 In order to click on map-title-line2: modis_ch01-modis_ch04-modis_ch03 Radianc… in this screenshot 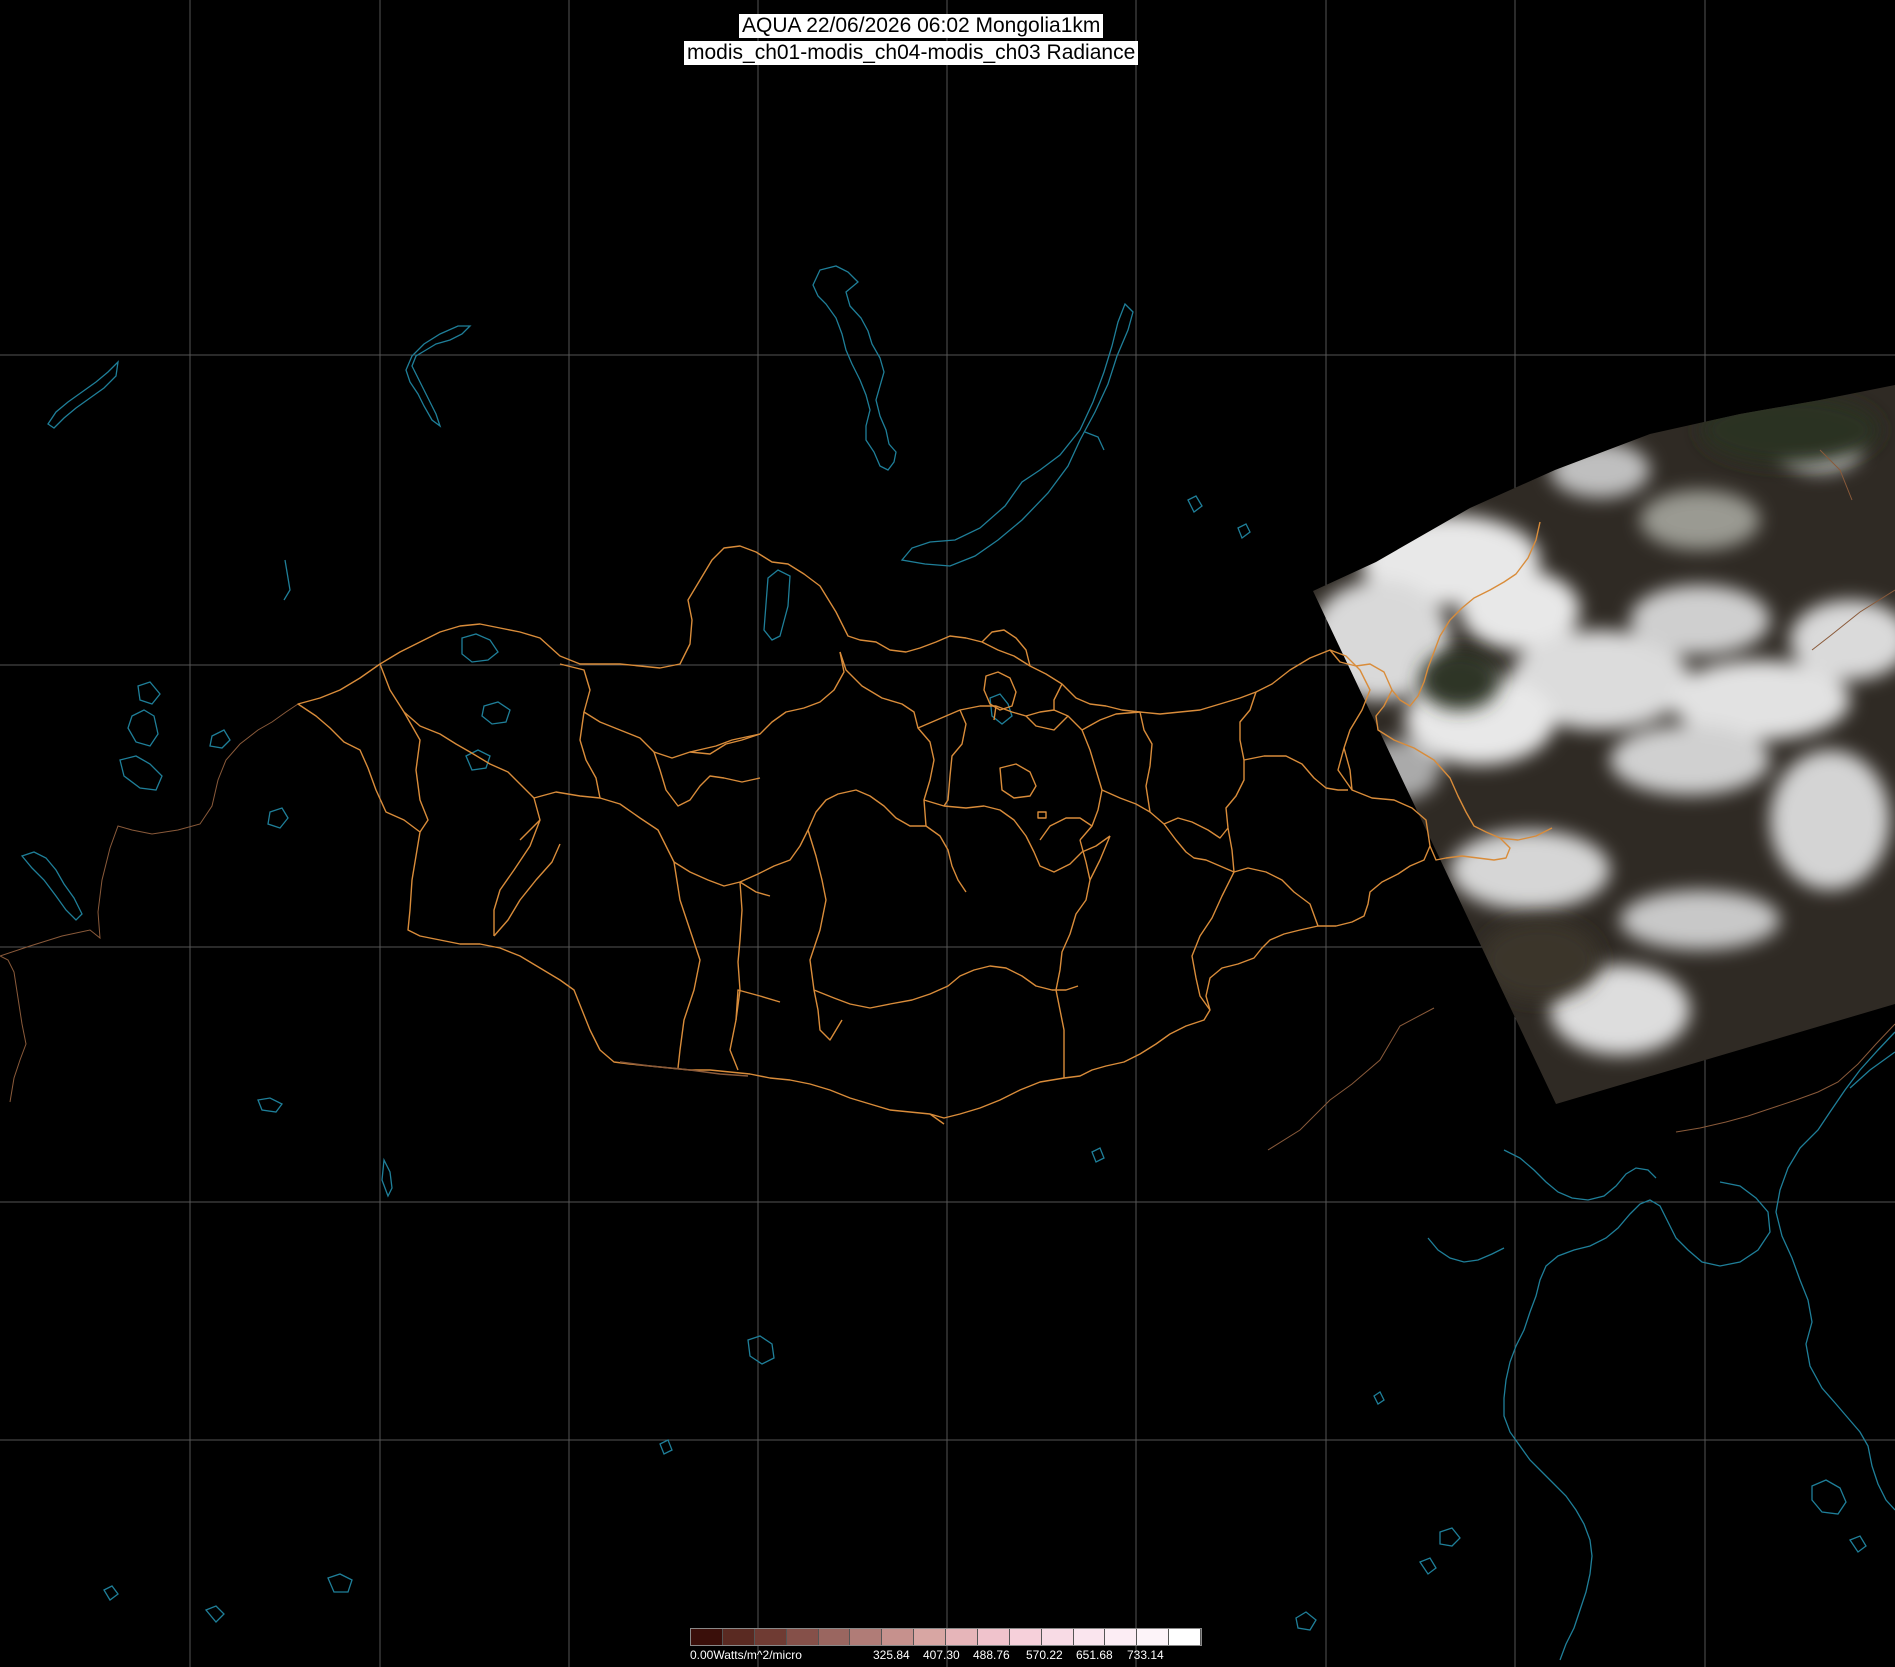, I will do `click(911, 53)`.